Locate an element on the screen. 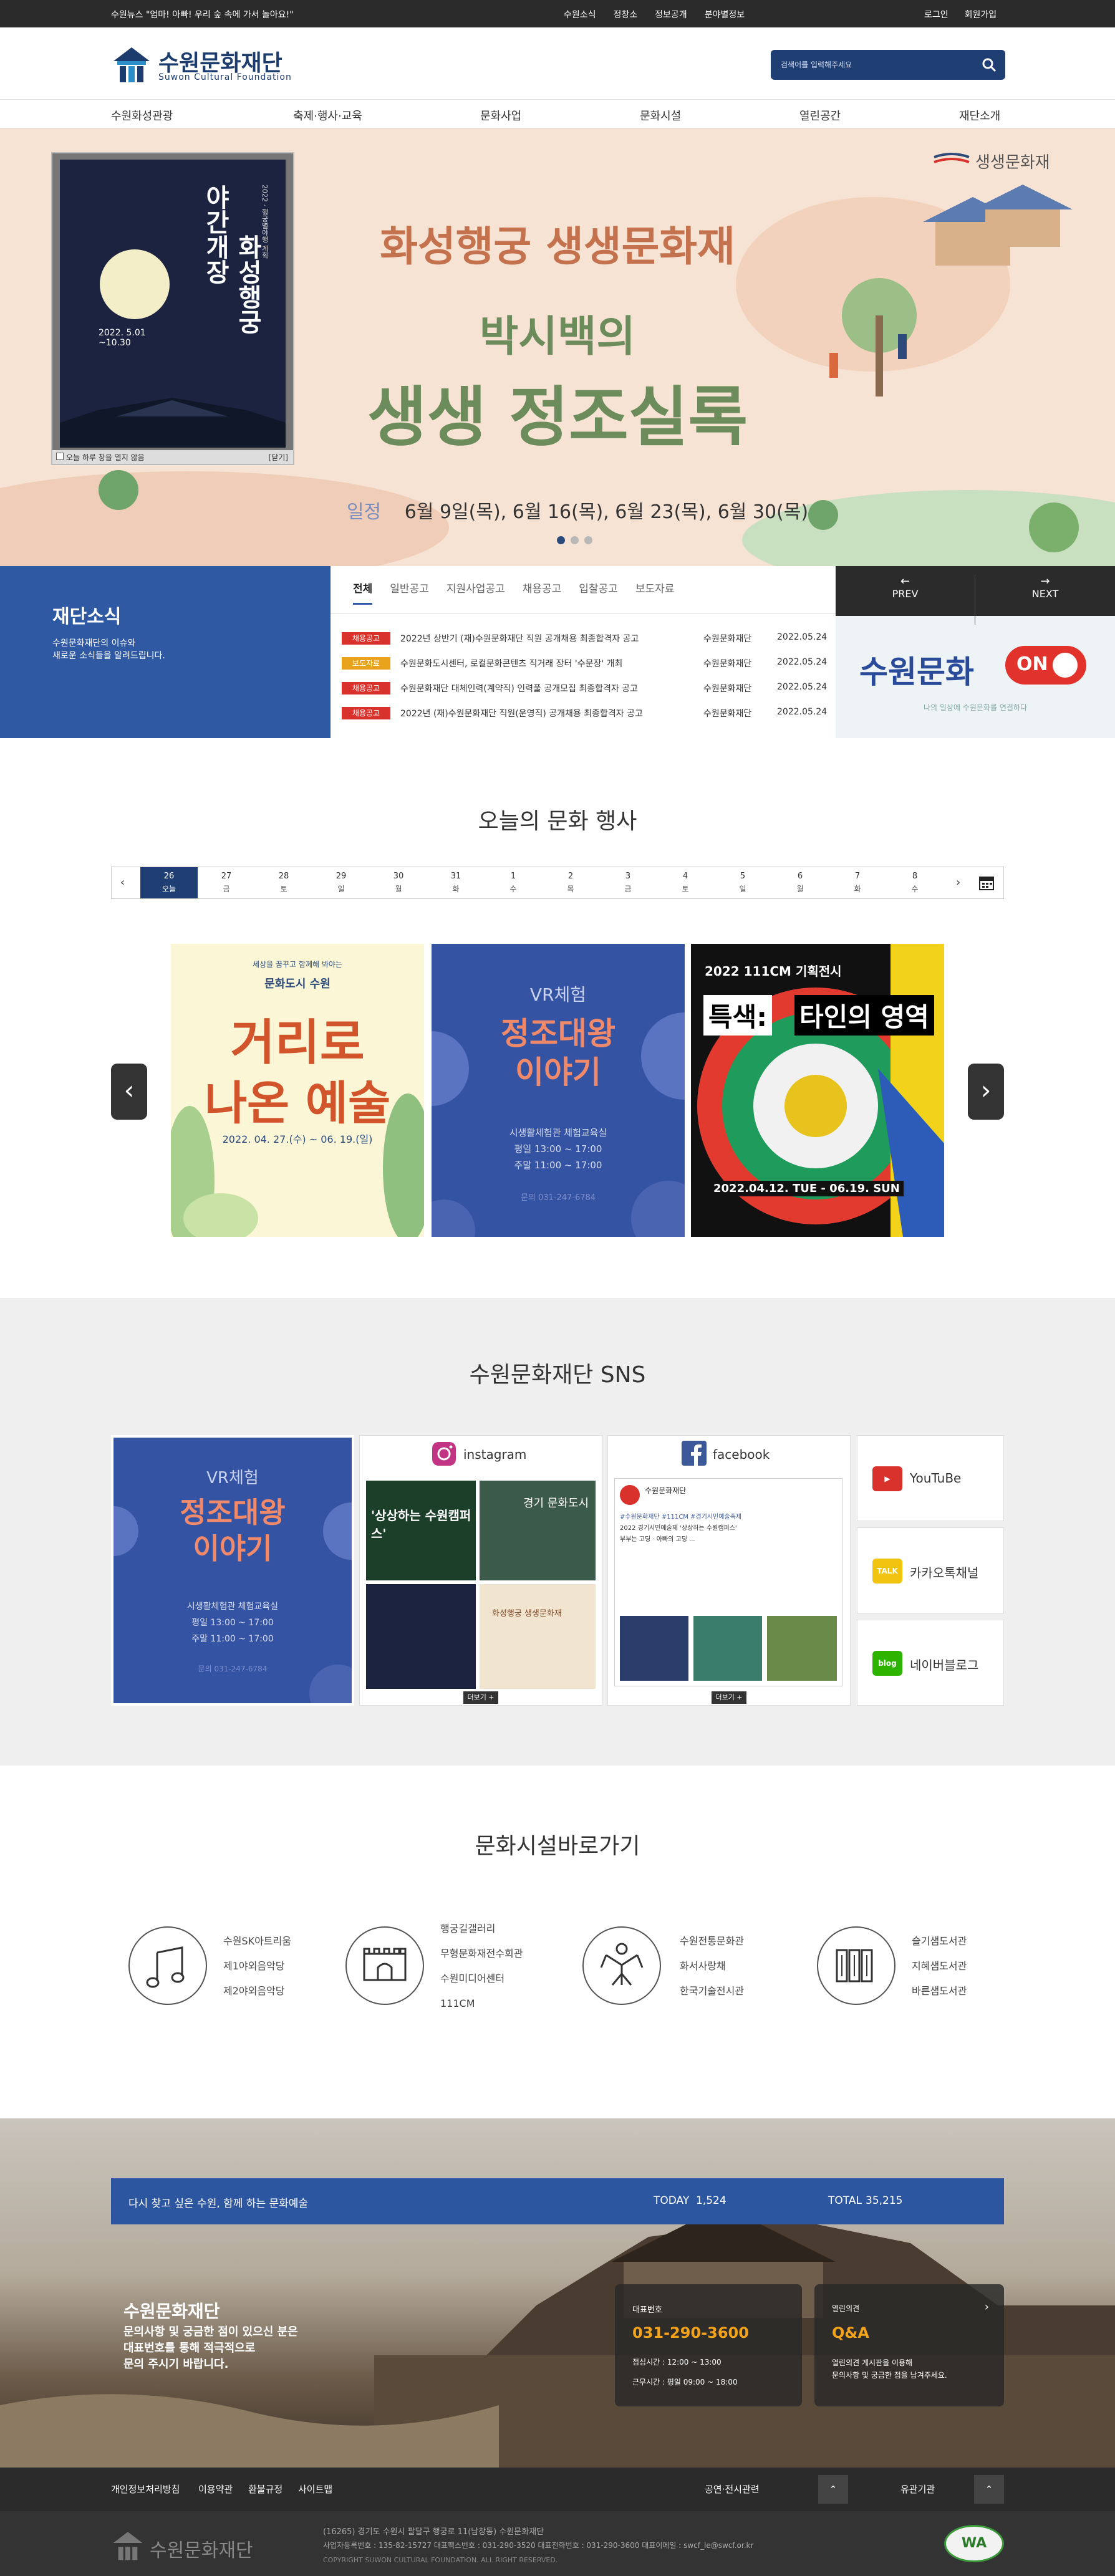 Image resolution: width=1115 pixels, height=2576 pixels. footer-terms-link: 이용약관 is located at coordinates (215, 2489).